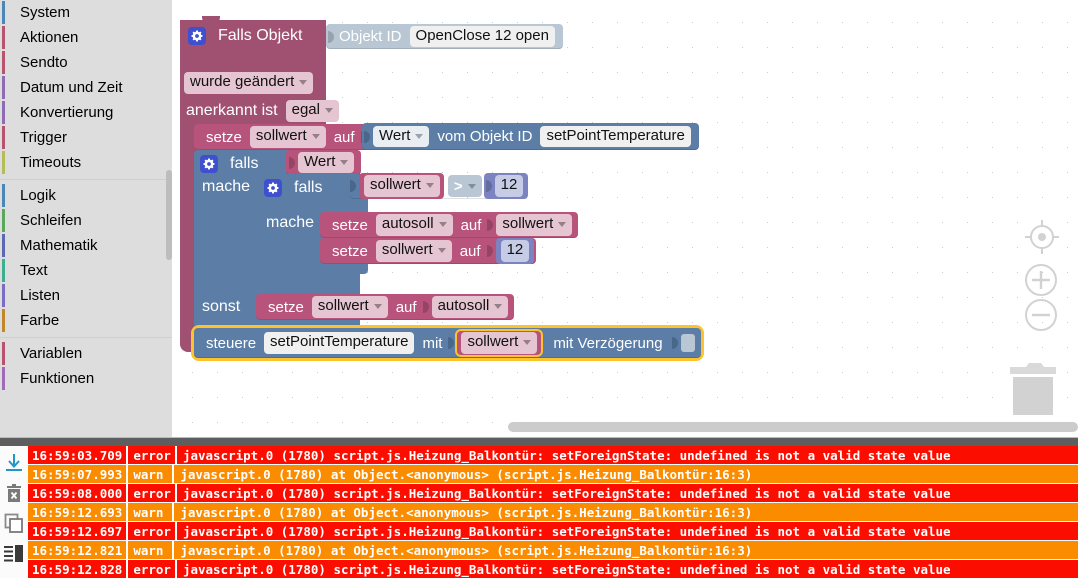 The width and height of the screenshot is (1078, 578). I want to click on operand-left-variable-block: sollwert, so click(401, 186).